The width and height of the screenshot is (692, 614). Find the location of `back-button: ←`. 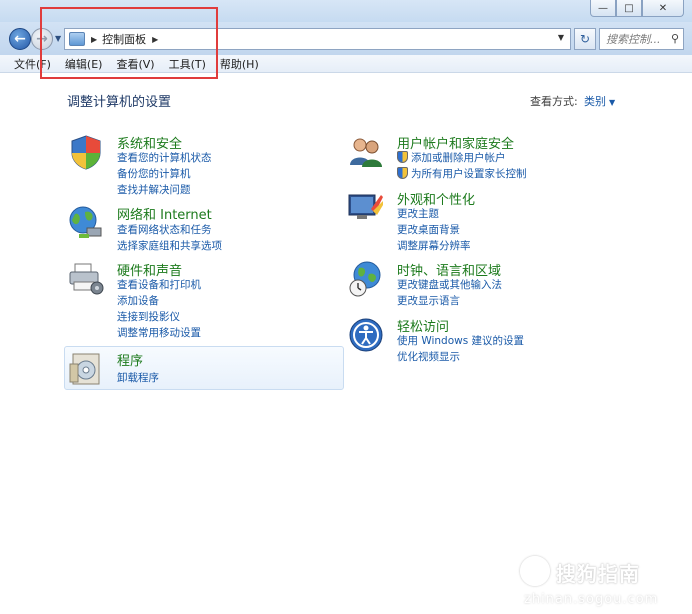

back-button: ← is located at coordinates (20, 39).